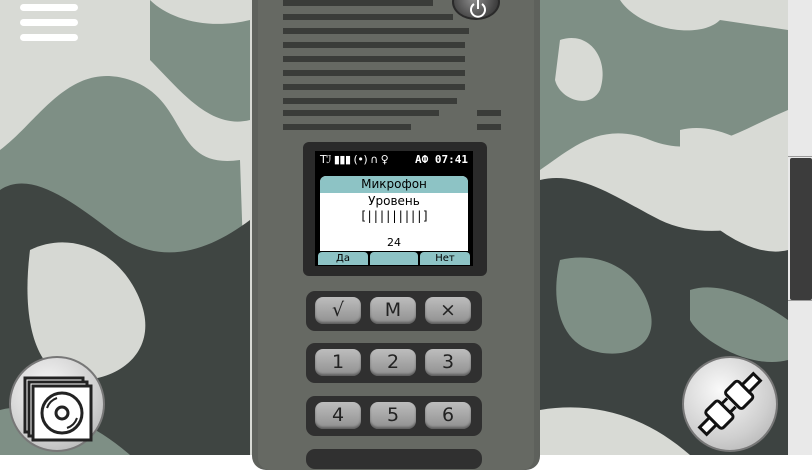 The image size is (812, 470). Describe the element at coordinates (451, 159) in the screenshot. I see `clock: 07:41` at that location.